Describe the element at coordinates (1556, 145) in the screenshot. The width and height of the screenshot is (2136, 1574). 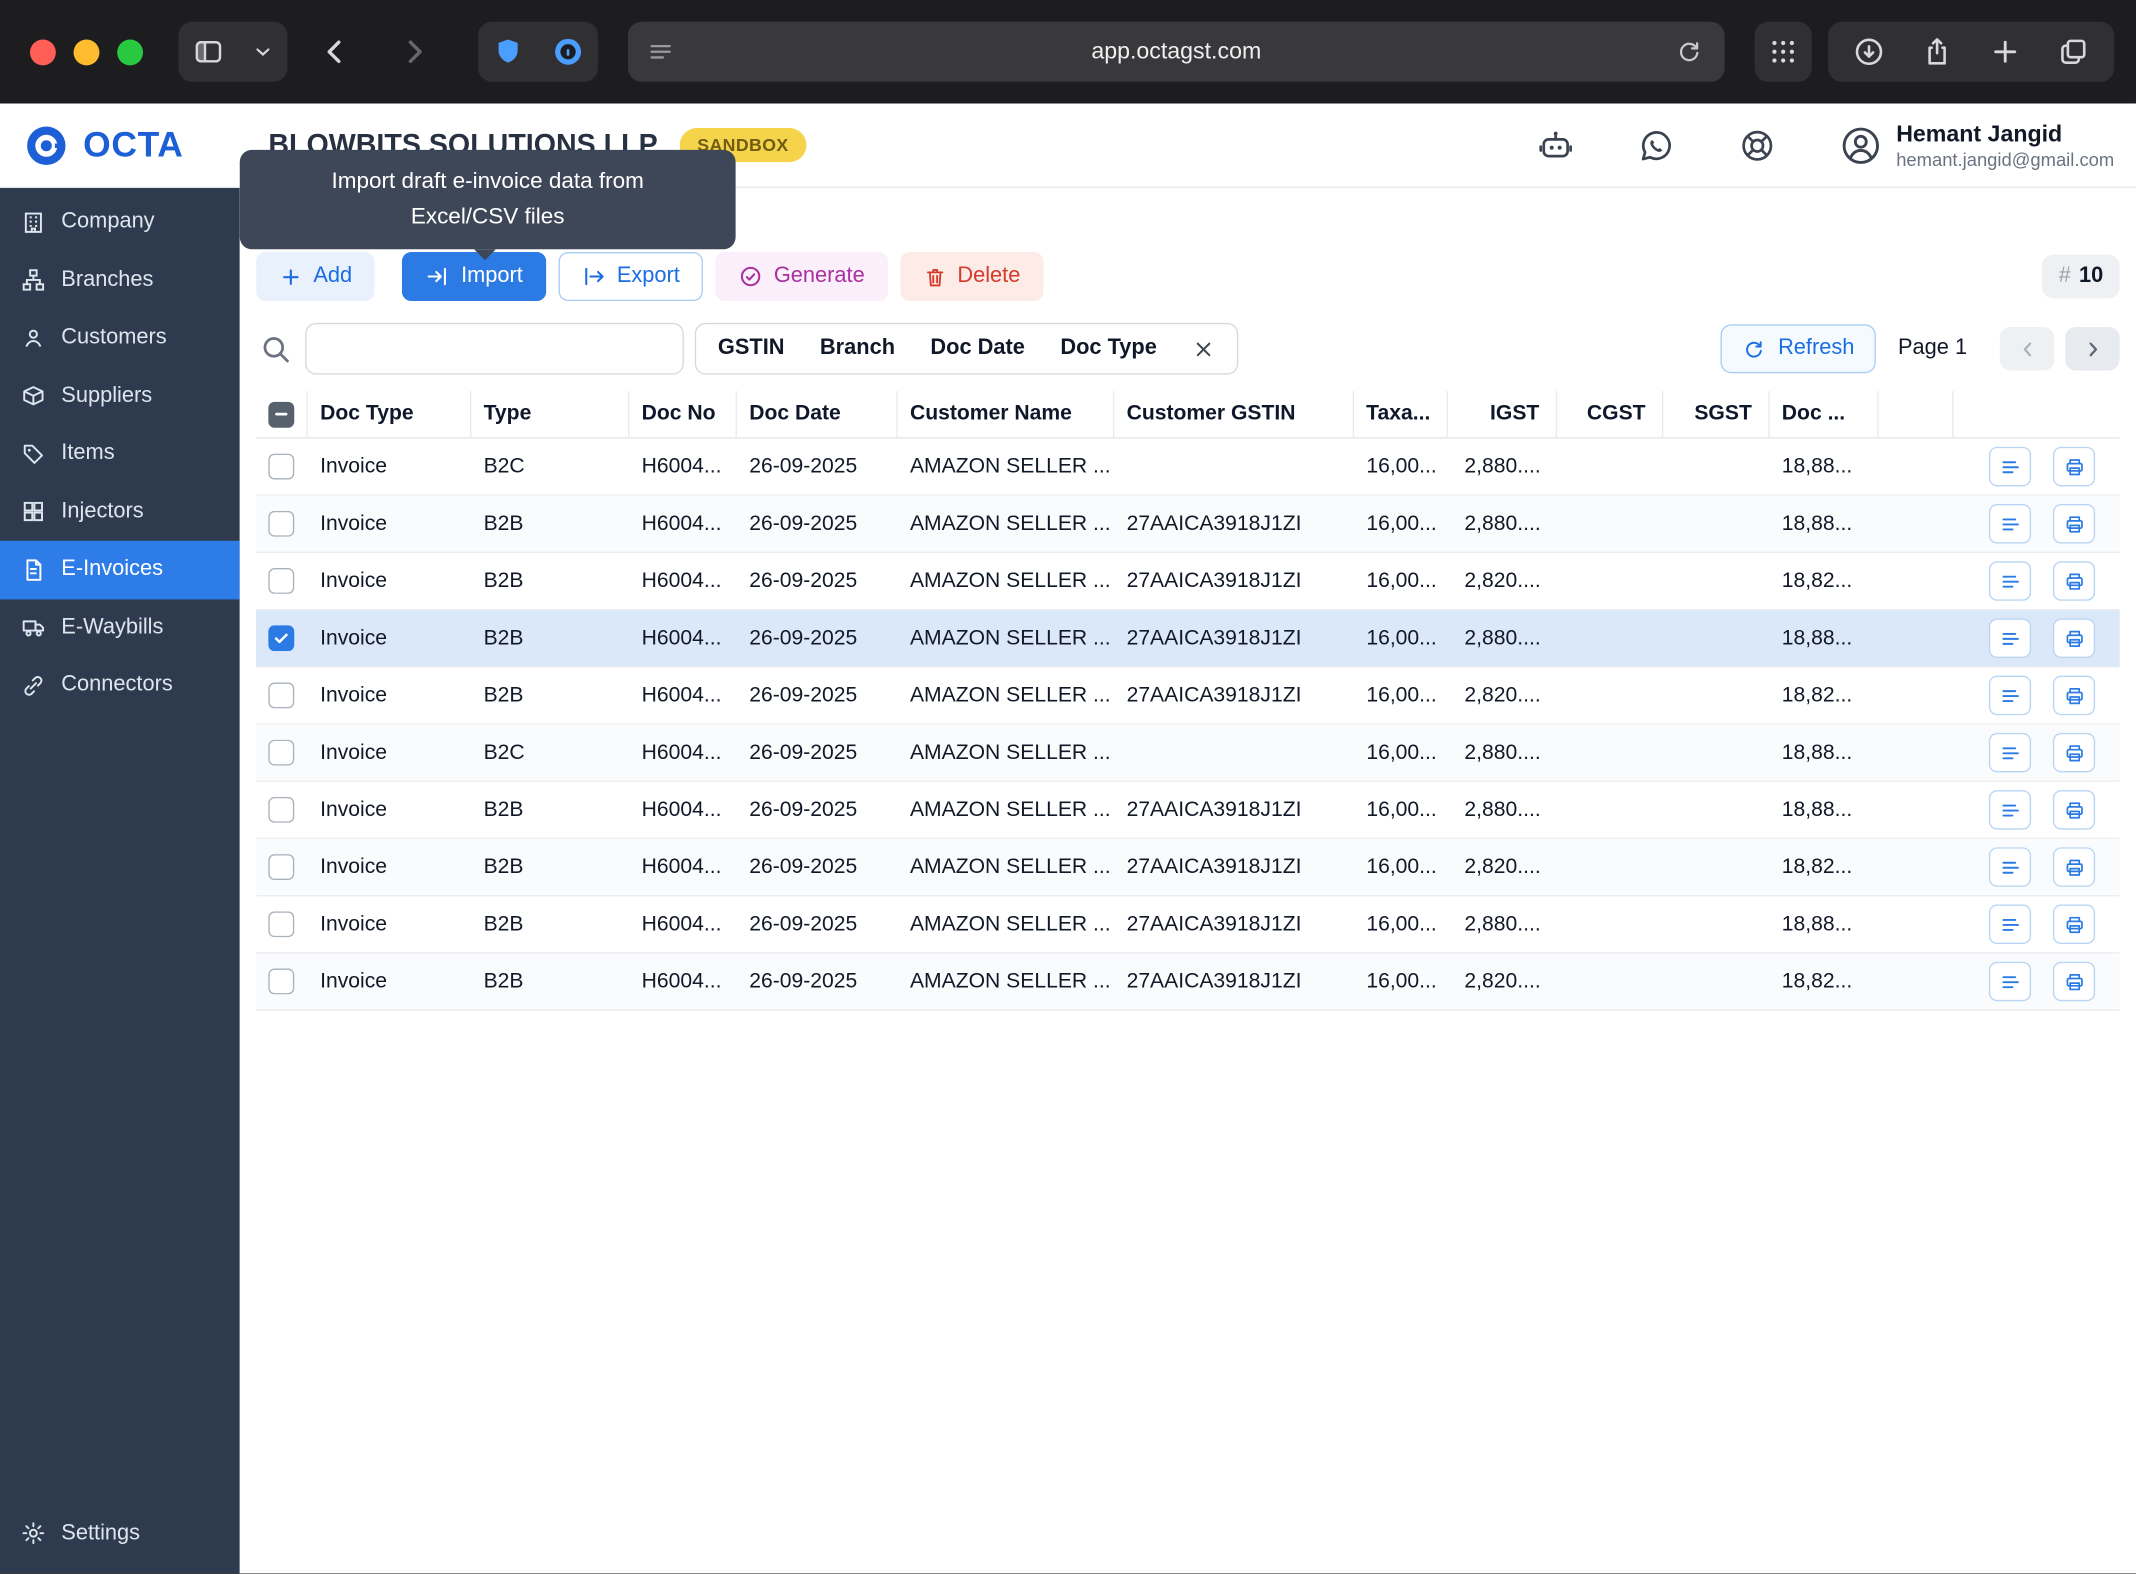
I see `assistant-bot-icon` at that location.